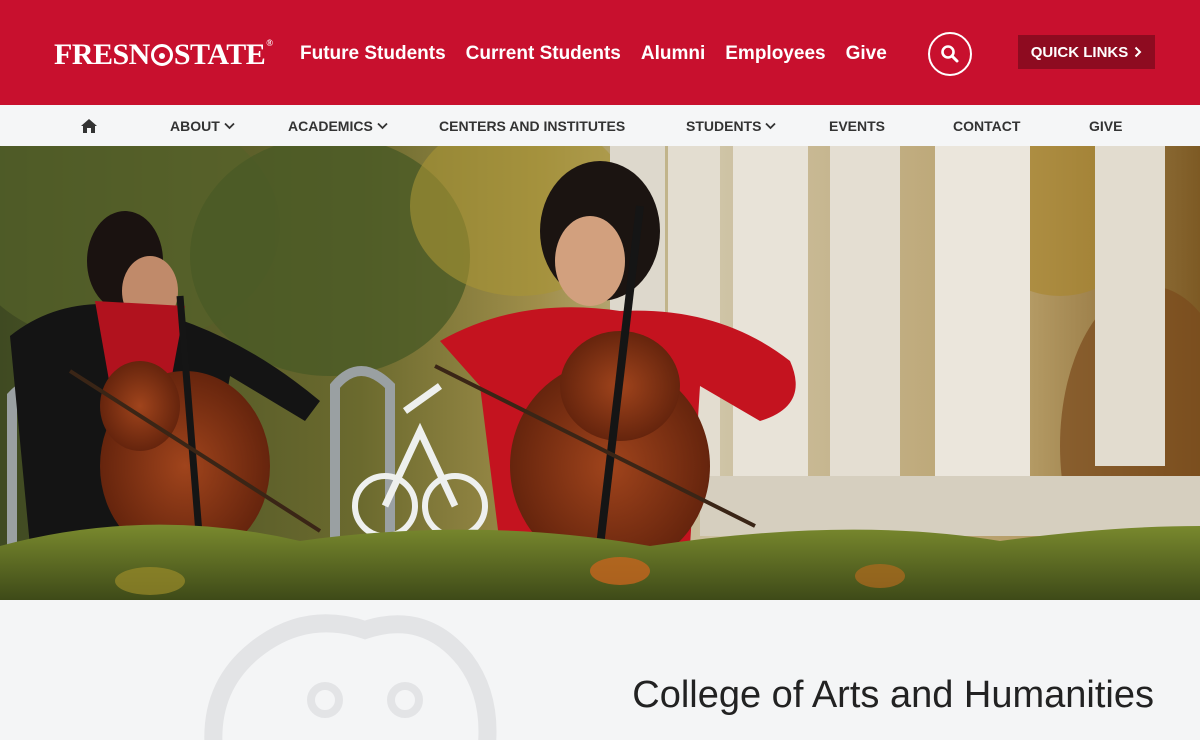 The height and width of the screenshot is (740, 1200). What do you see at coordinates (1138, 52) in the screenshot?
I see `chevron-right-icon` at bounding box center [1138, 52].